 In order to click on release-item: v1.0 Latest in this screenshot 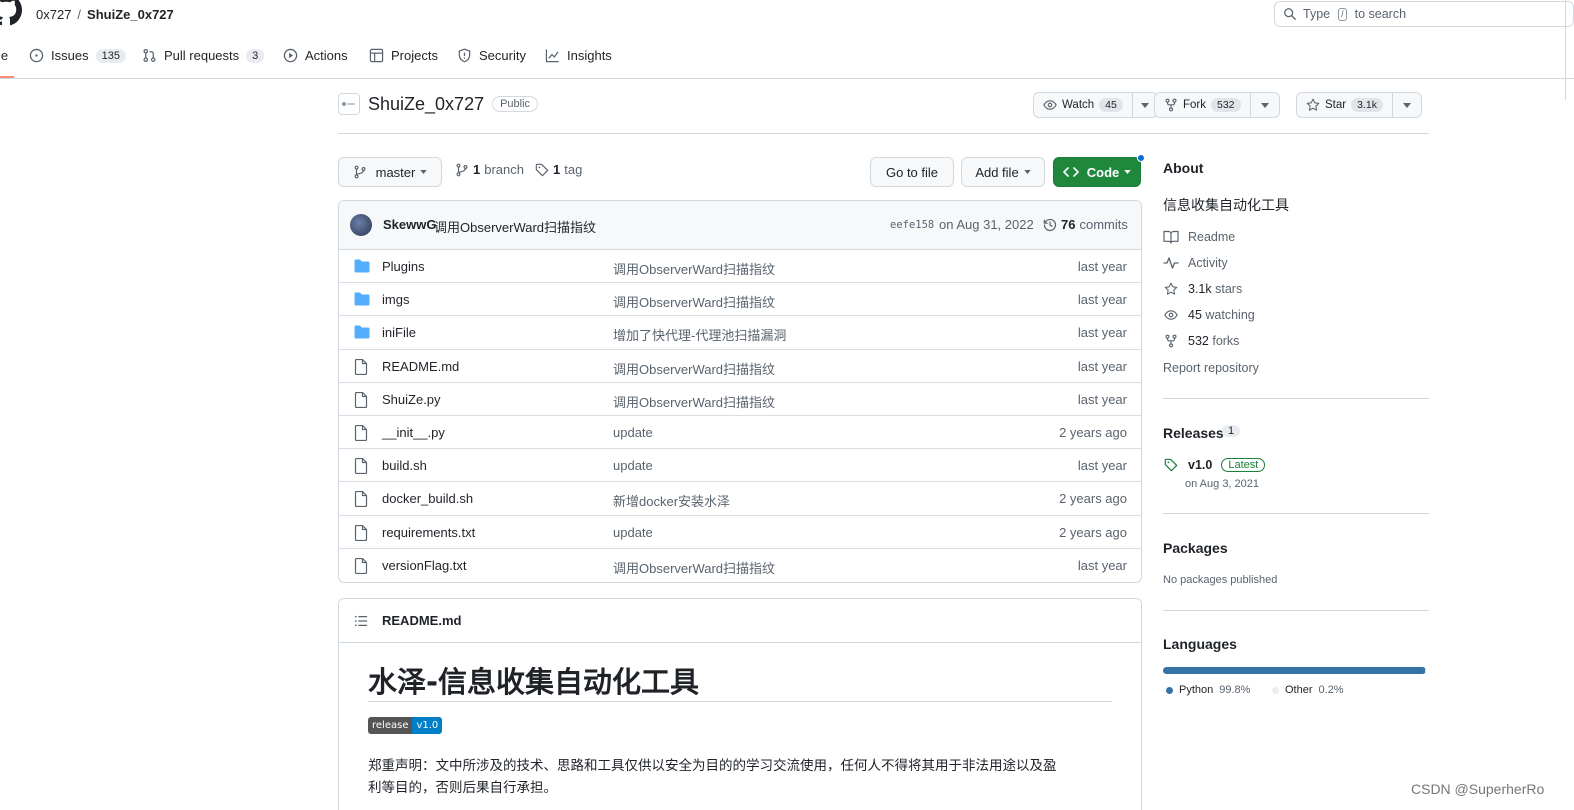, I will do `click(1214, 465)`.